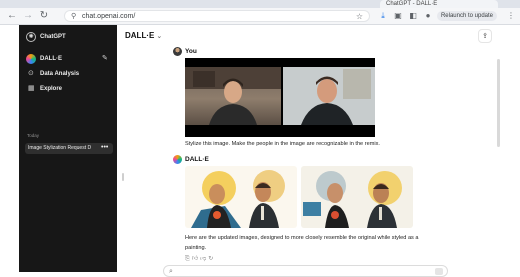  What do you see at coordinates (105, 59) in the screenshot?
I see `new-chat-icon: ✎` at bounding box center [105, 59].